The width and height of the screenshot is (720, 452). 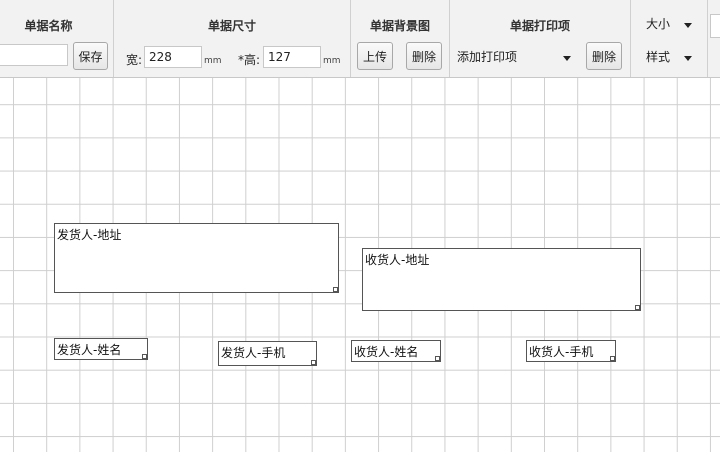 What do you see at coordinates (48, 26) in the screenshot?
I see `name-section-title: 单据名称` at bounding box center [48, 26].